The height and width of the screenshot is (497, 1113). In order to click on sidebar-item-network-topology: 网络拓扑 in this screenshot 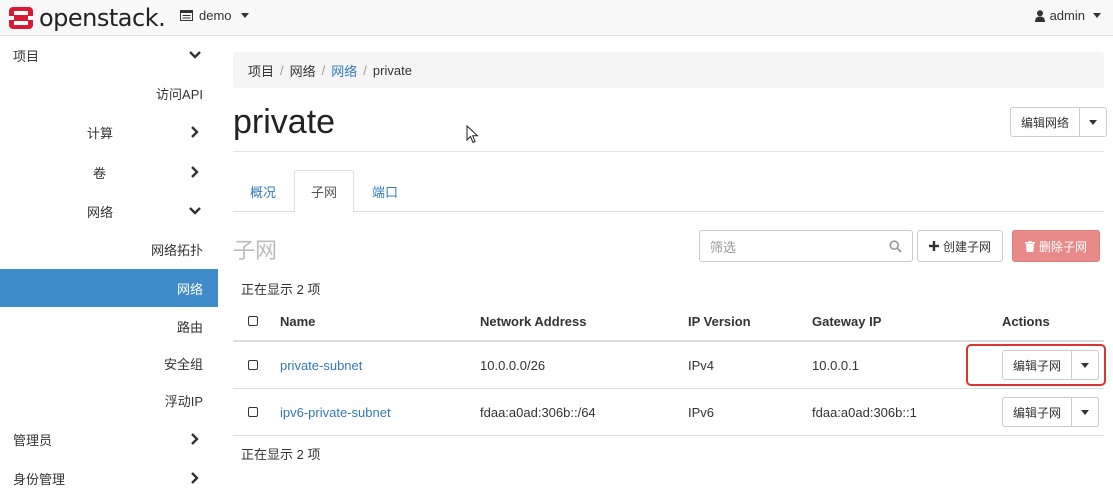, I will do `click(109, 249)`.